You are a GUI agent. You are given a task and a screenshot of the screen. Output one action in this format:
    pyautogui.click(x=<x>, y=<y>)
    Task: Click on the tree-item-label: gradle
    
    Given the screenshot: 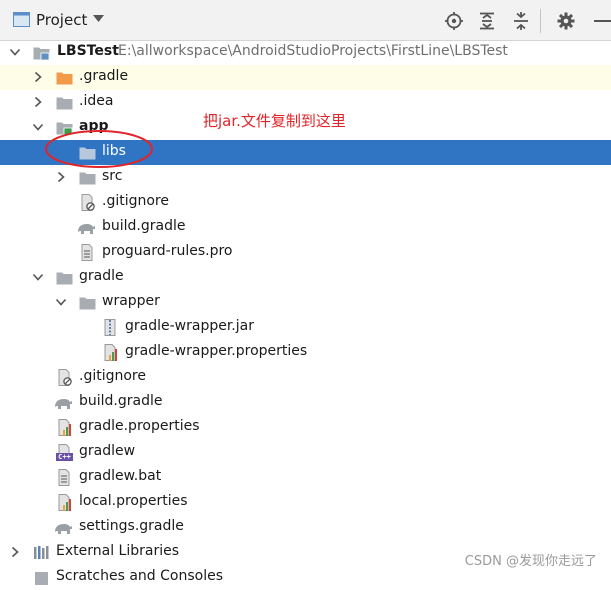 What is the action you would take?
    pyautogui.click(x=101, y=276)
    